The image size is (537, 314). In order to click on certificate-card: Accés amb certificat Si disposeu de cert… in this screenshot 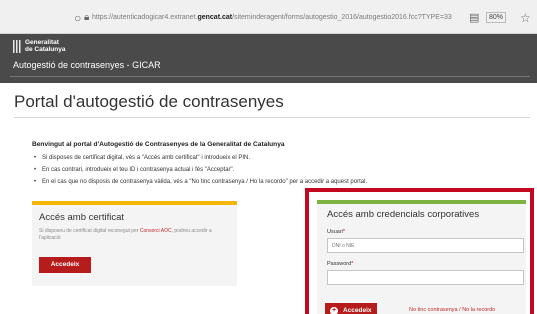, I will do `click(134, 243)`.